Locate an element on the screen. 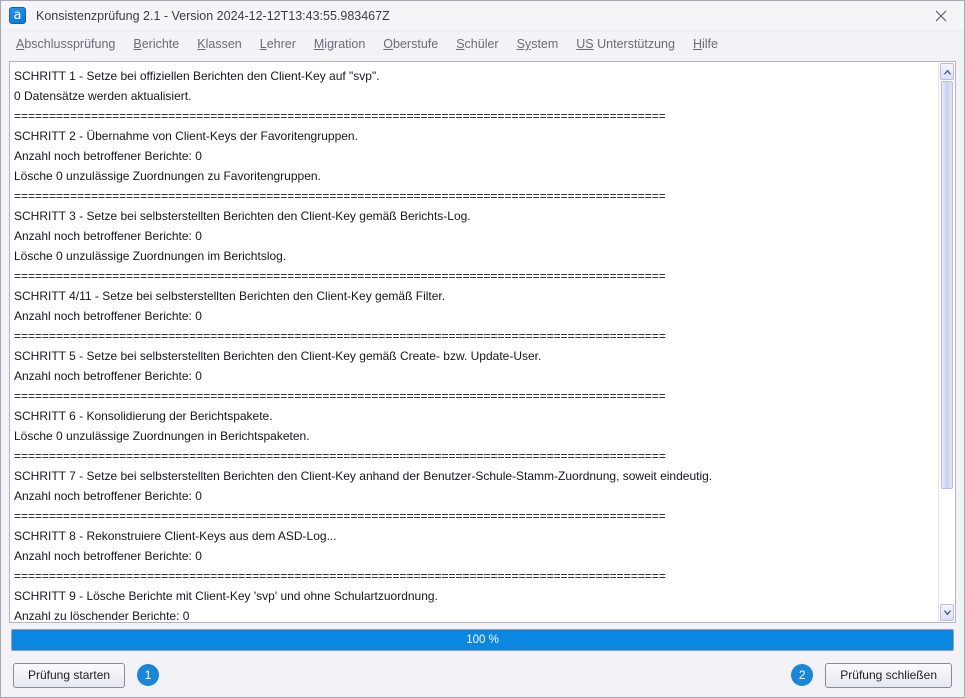 This screenshot has height=698, width=965. menu-accelerator: L is located at coordinates (263, 44).